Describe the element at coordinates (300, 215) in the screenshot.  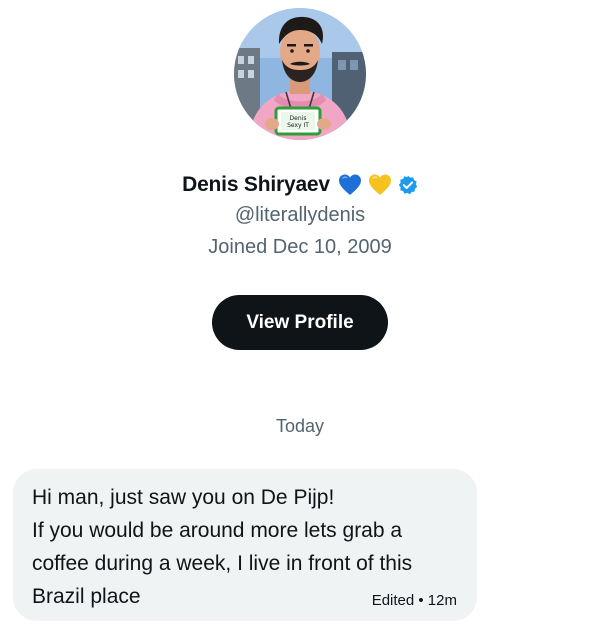
I see `profile-handle: @literallydenis` at that location.